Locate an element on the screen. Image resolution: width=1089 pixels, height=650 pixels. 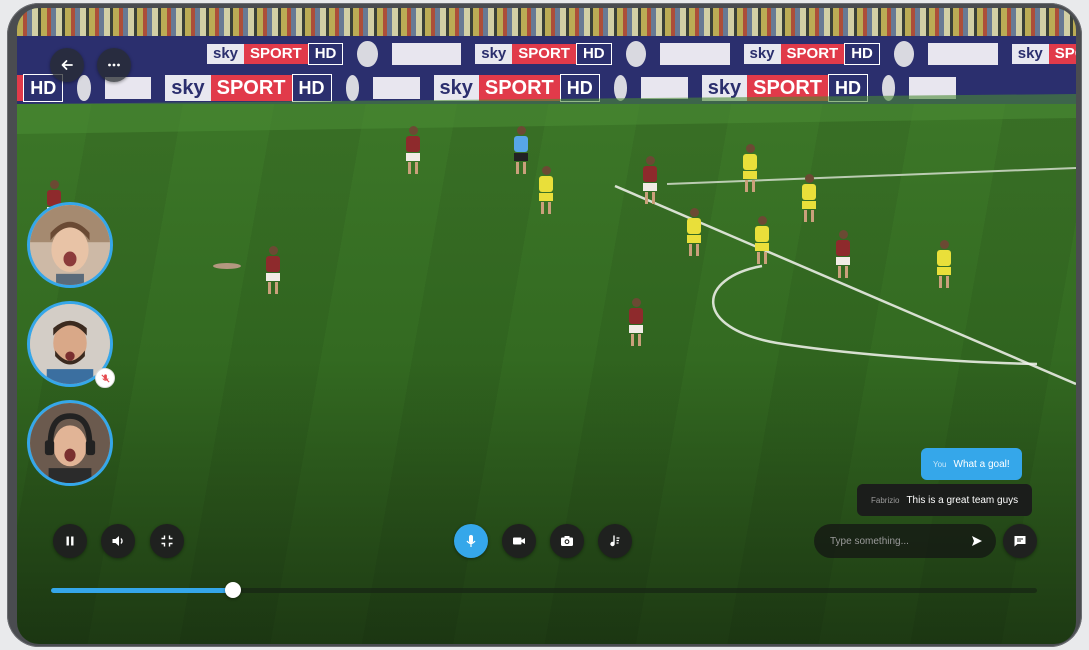
music-note-icon is located at coordinates (615, 541).